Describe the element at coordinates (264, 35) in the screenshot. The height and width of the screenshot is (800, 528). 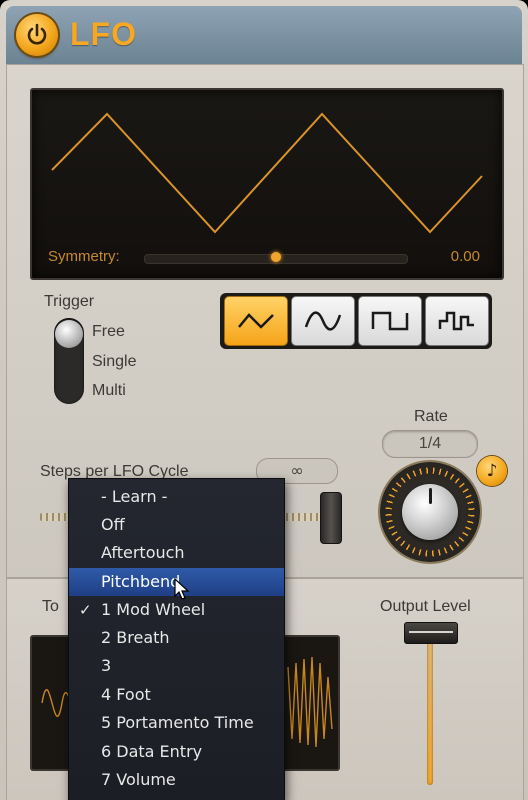
I see `lfo-header: LFO` at that location.